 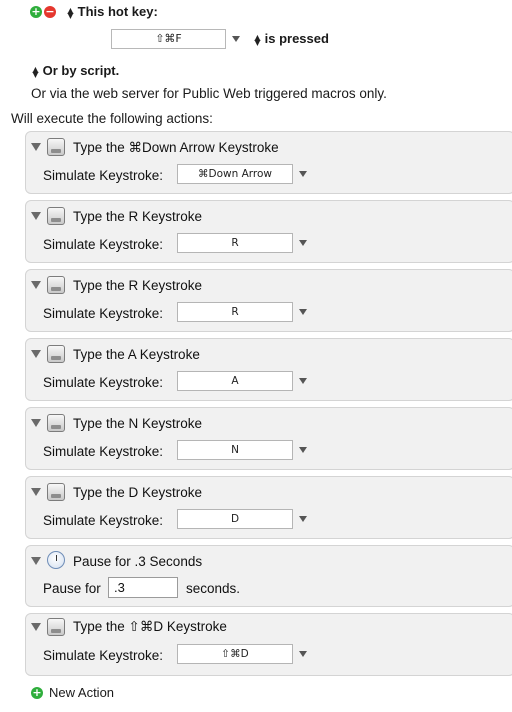 What do you see at coordinates (136, 354) in the screenshot?
I see `action-title: Type the A Keystroke` at bounding box center [136, 354].